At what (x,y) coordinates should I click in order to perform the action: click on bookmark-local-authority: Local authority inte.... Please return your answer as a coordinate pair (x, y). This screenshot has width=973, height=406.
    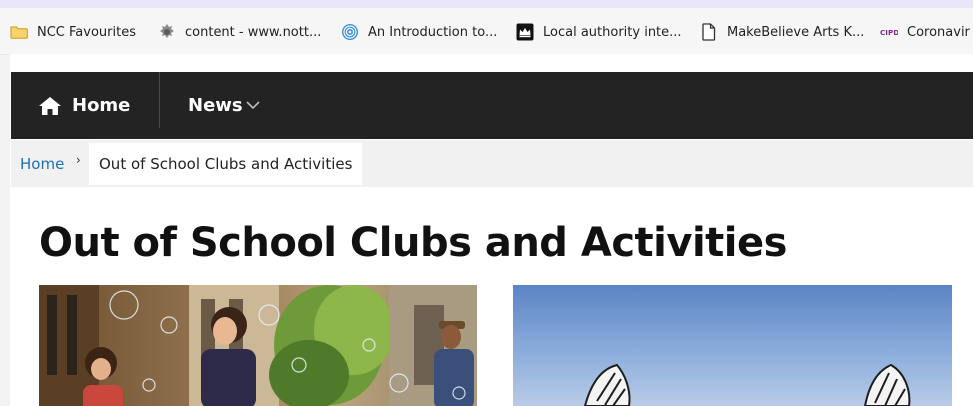
    Looking at the image, I should click on (599, 32).